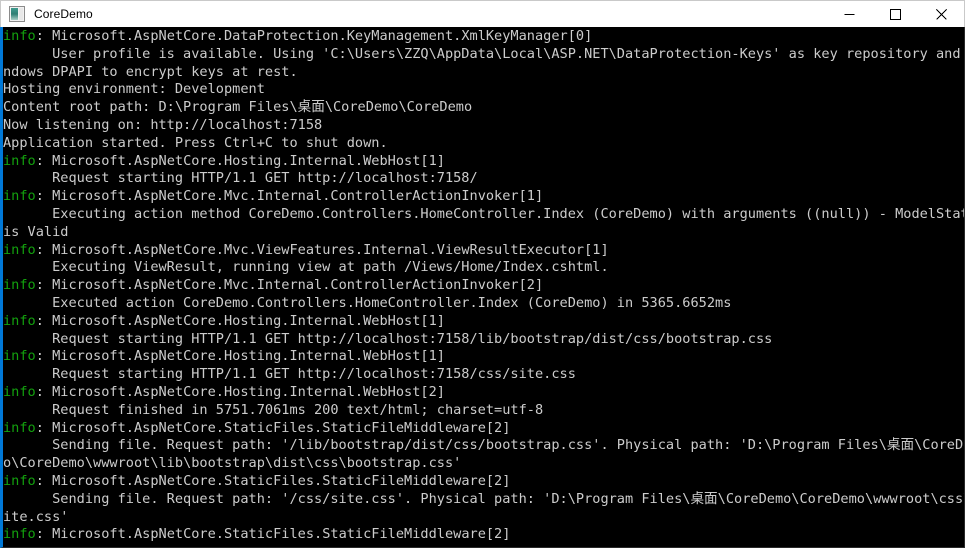  I want to click on console-line: ndows DPAPI to encrypt keys at rest., so click(483, 72).